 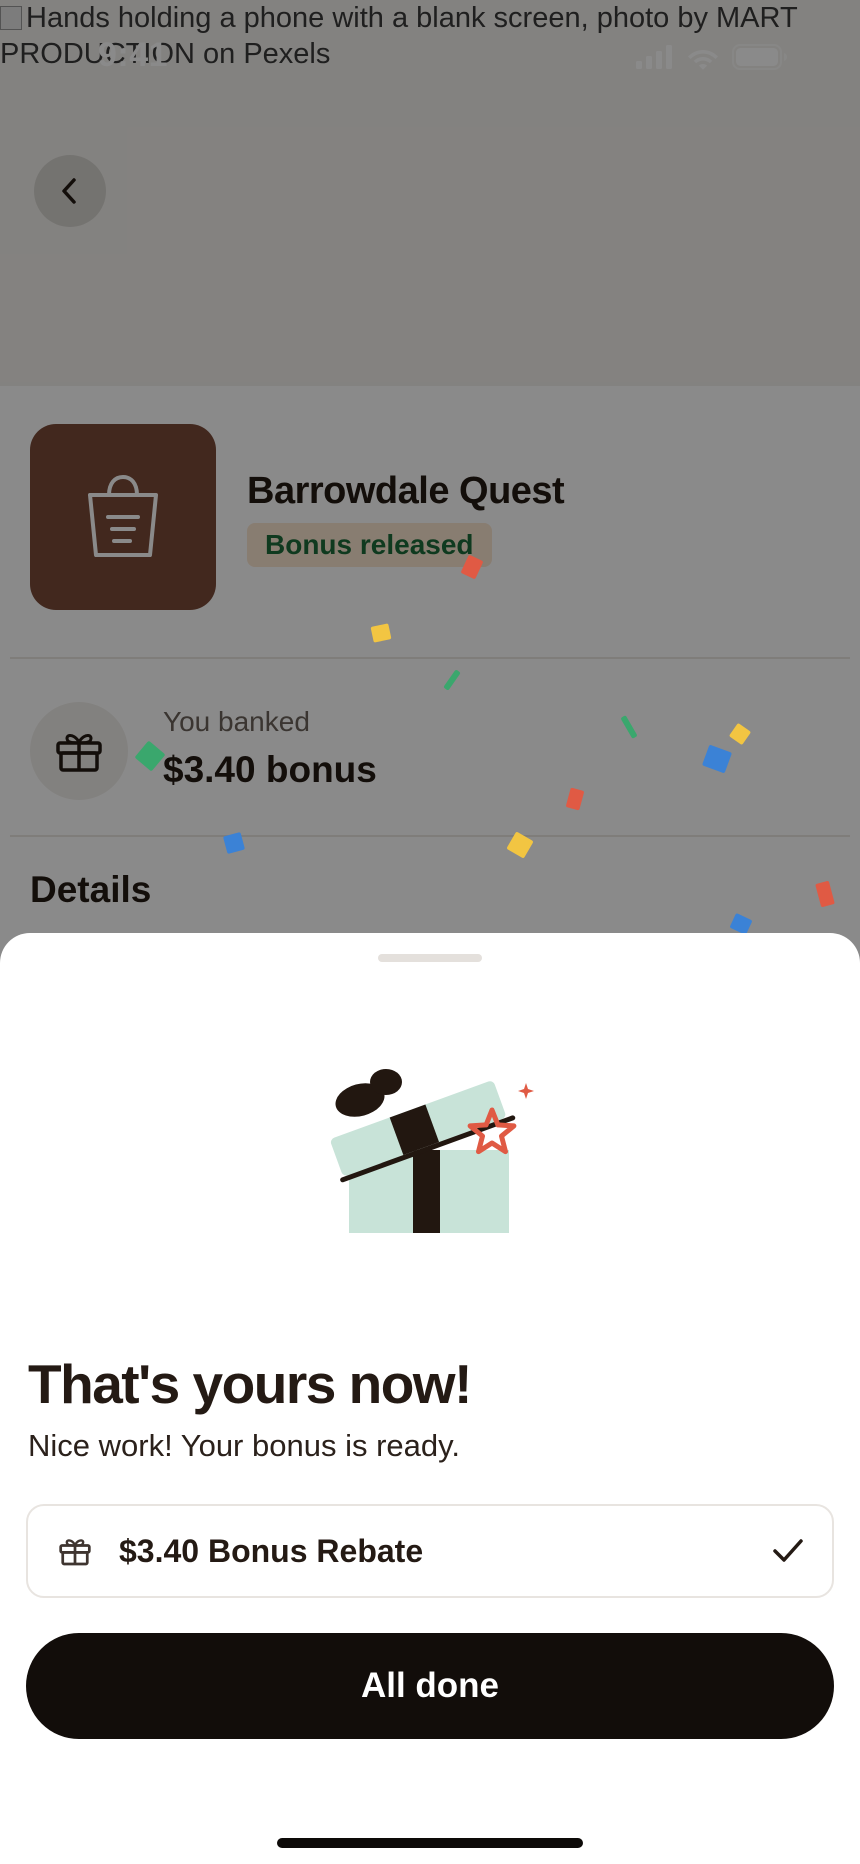 I want to click on sheet-title: That's yours now!, so click(x=250, y=1384).